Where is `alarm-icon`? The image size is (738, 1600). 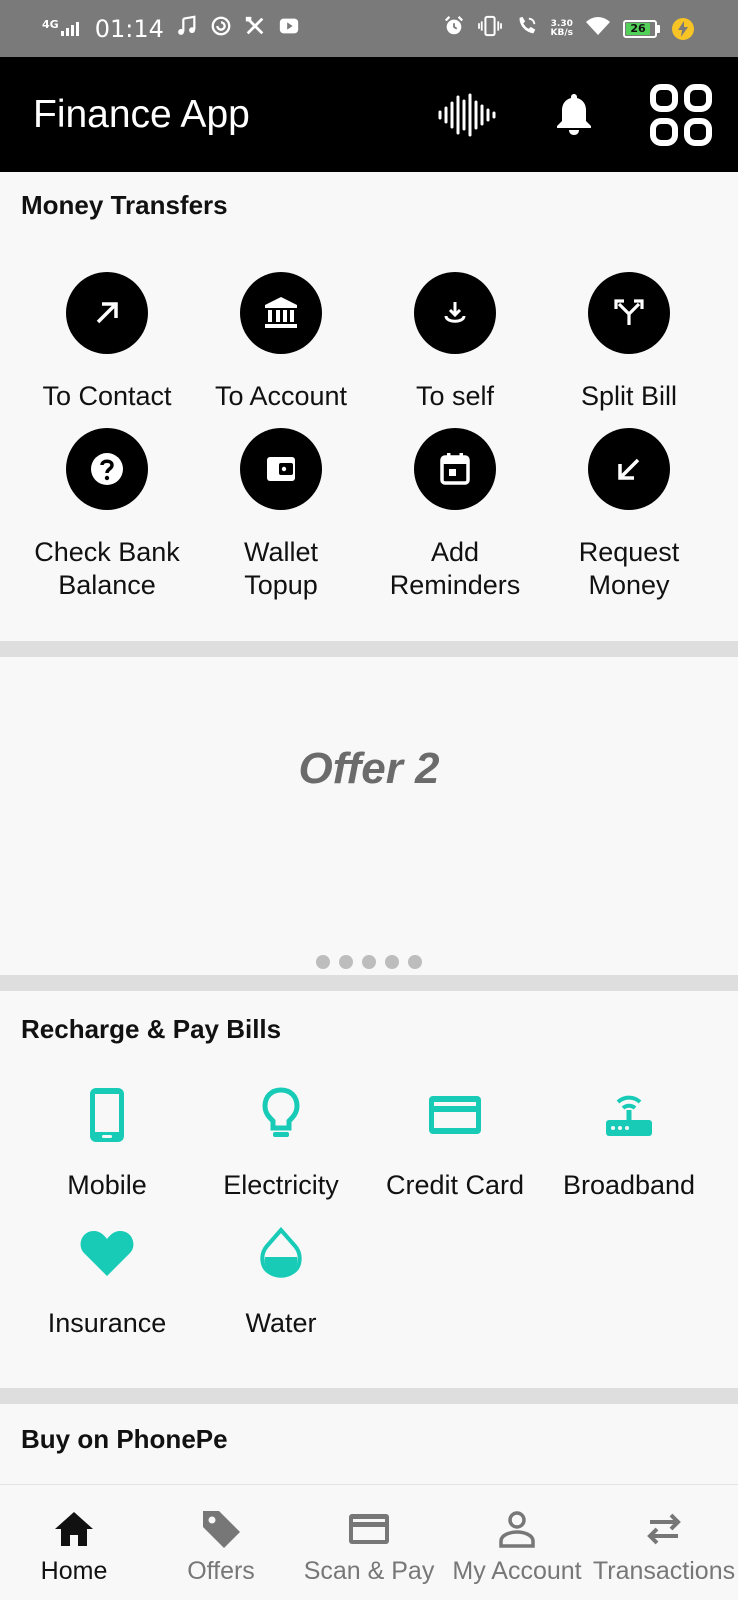
alarm-icon is located at coordinates (454, 28).